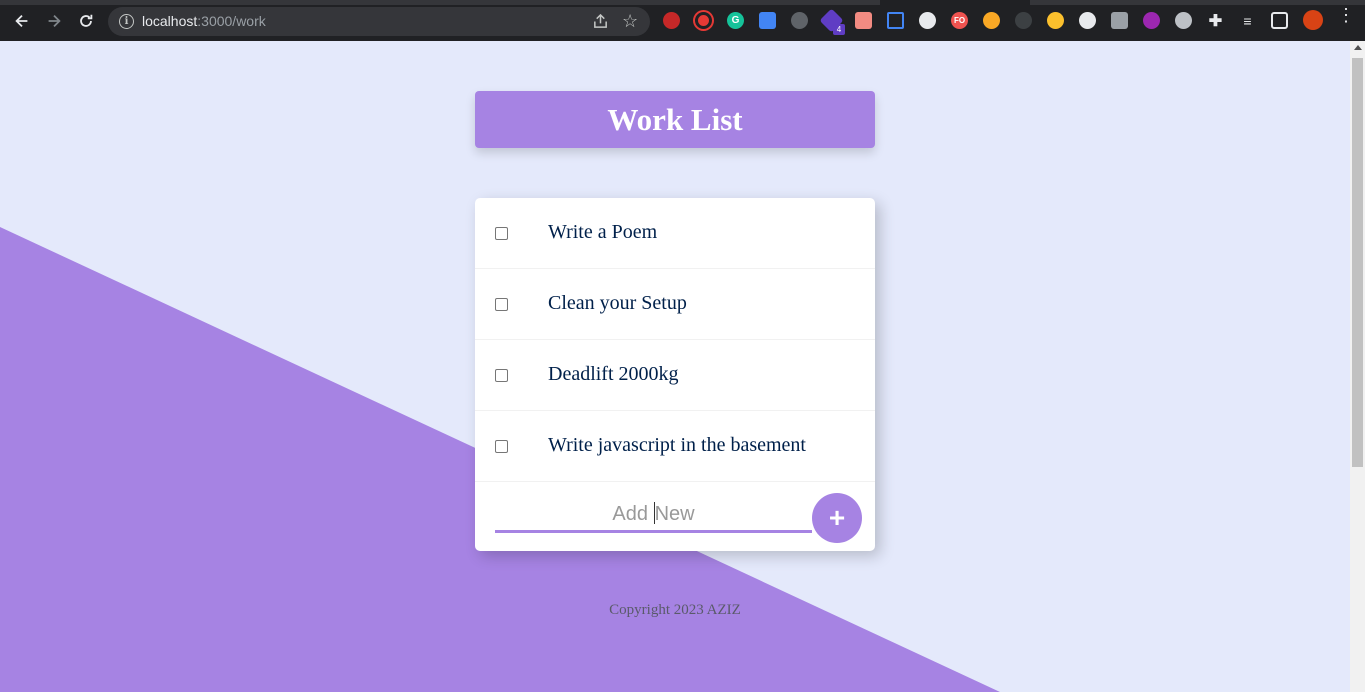 The width and height of the screenshot is (1365, 692). I want to click on translate-icon, so click(767, 20).